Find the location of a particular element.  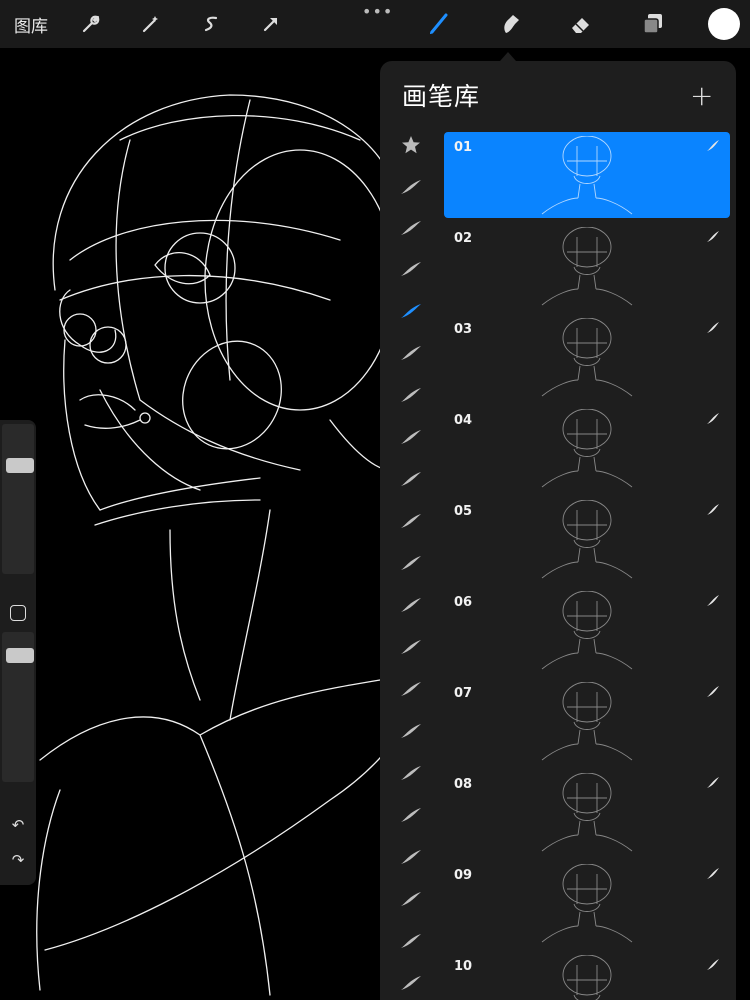

brush-item: 05 is located at coordinates (587, 539).